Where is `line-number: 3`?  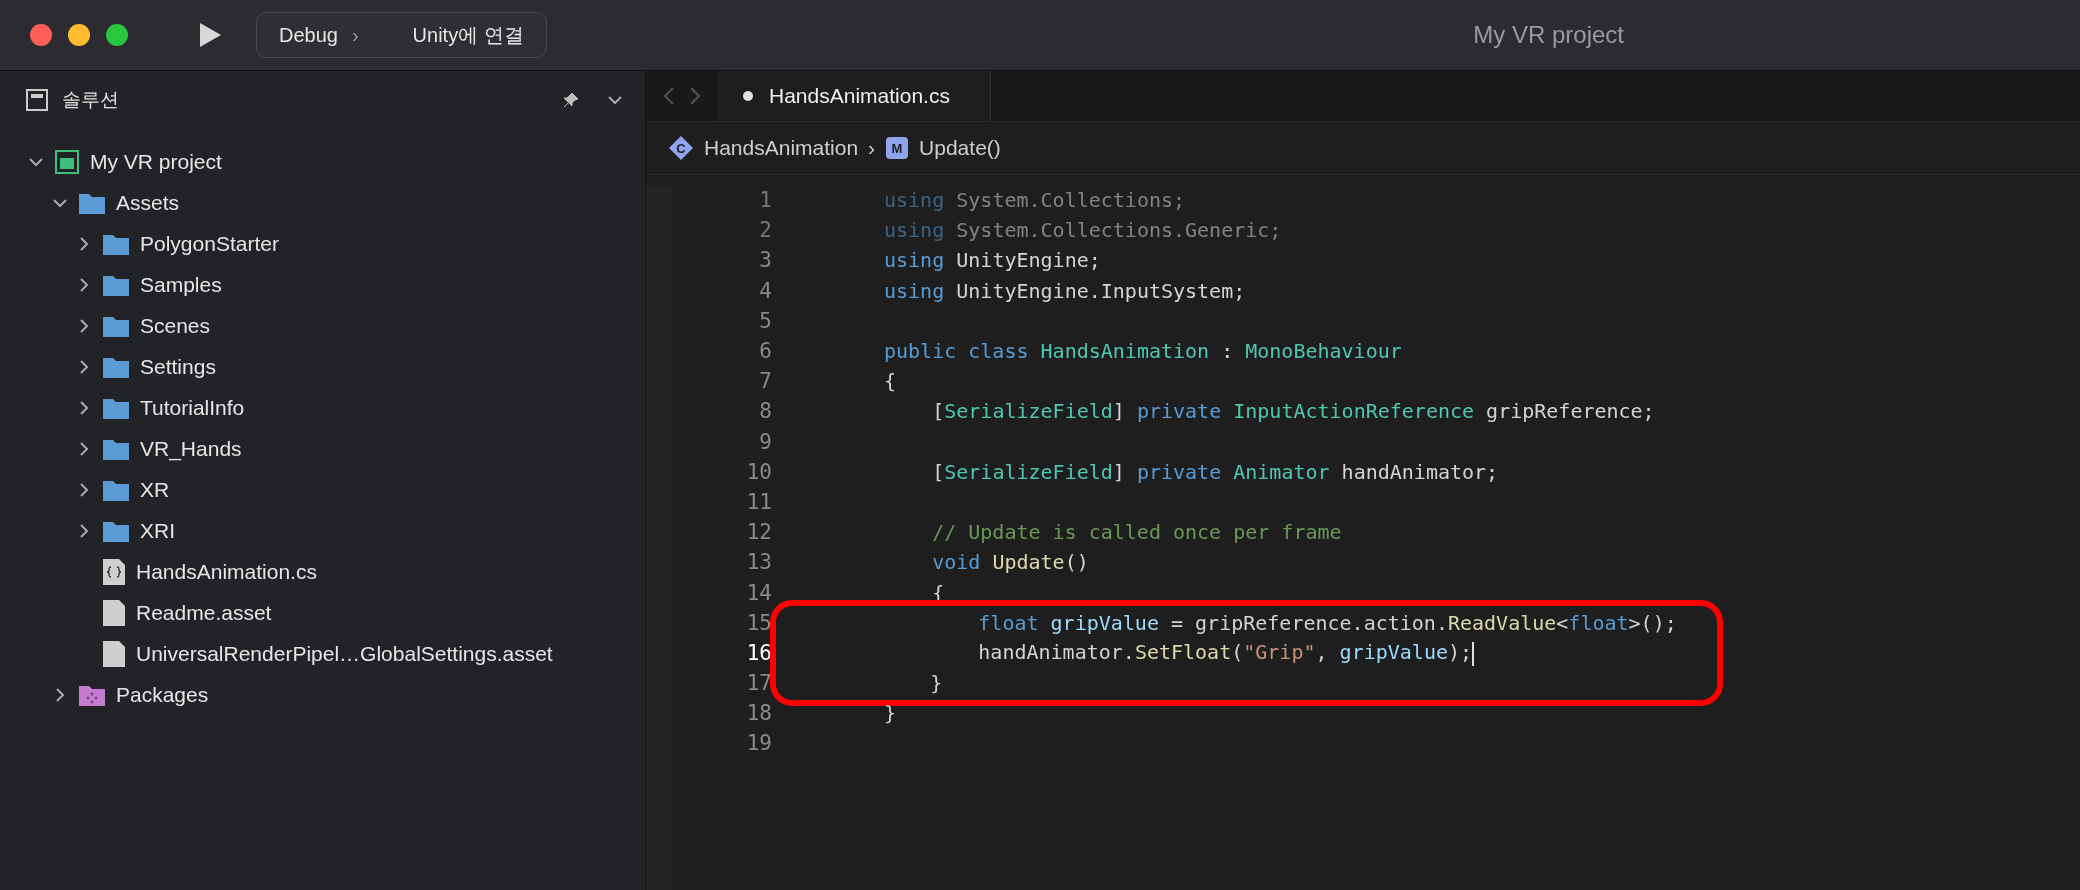
line-number: 3 is located at coordinates (765, 260).